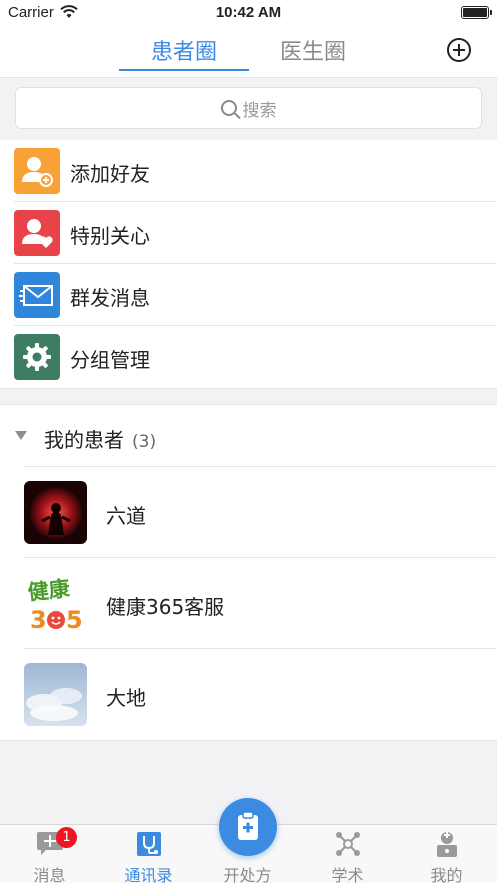 The height and width of the screenshot is (883, 497). I want to click on tab-profile: 我的, so click(446, 854).